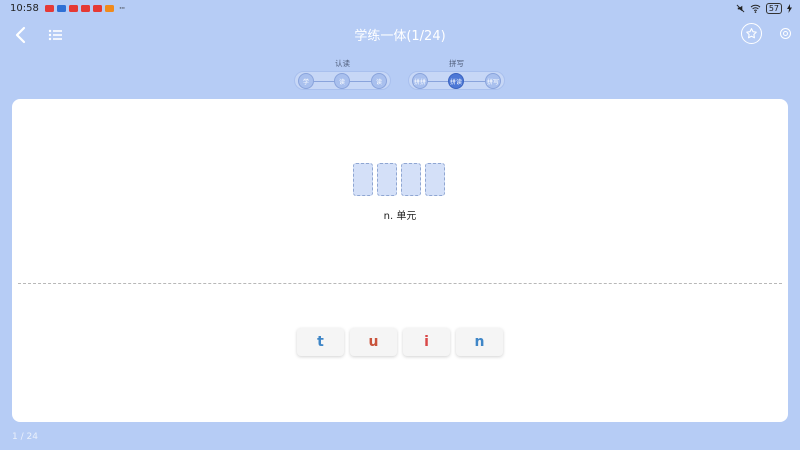 The width and height of the screenshot is (800, 450). What do you see at coordinates (426, 342) in the screenshot?
I see `letter-tile: i` at bounding box center [426, 342].